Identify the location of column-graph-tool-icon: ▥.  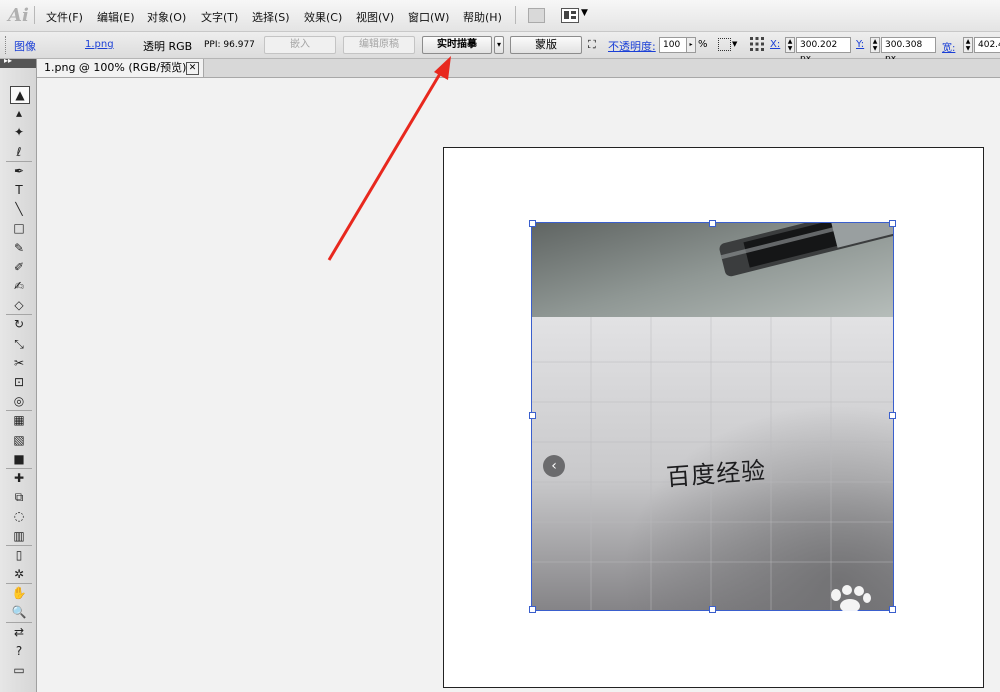
(19, 536).